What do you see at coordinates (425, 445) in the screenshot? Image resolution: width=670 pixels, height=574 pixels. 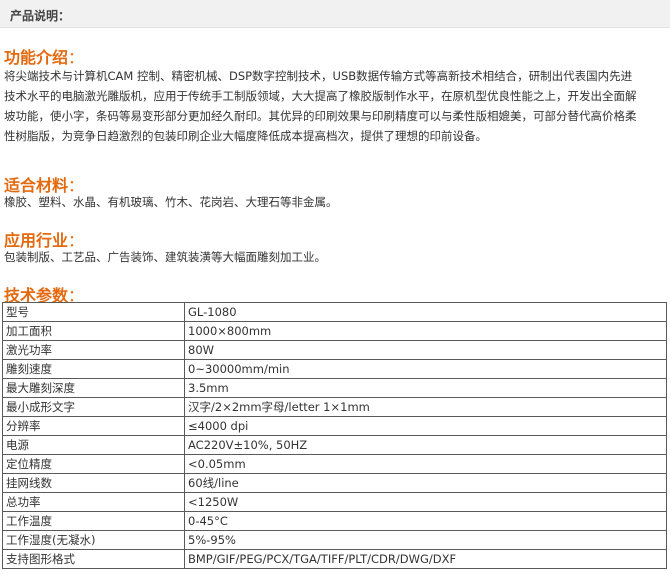 I see `spec-value: AC220V±10%, 50HZ` at bounding box center [425, 445].